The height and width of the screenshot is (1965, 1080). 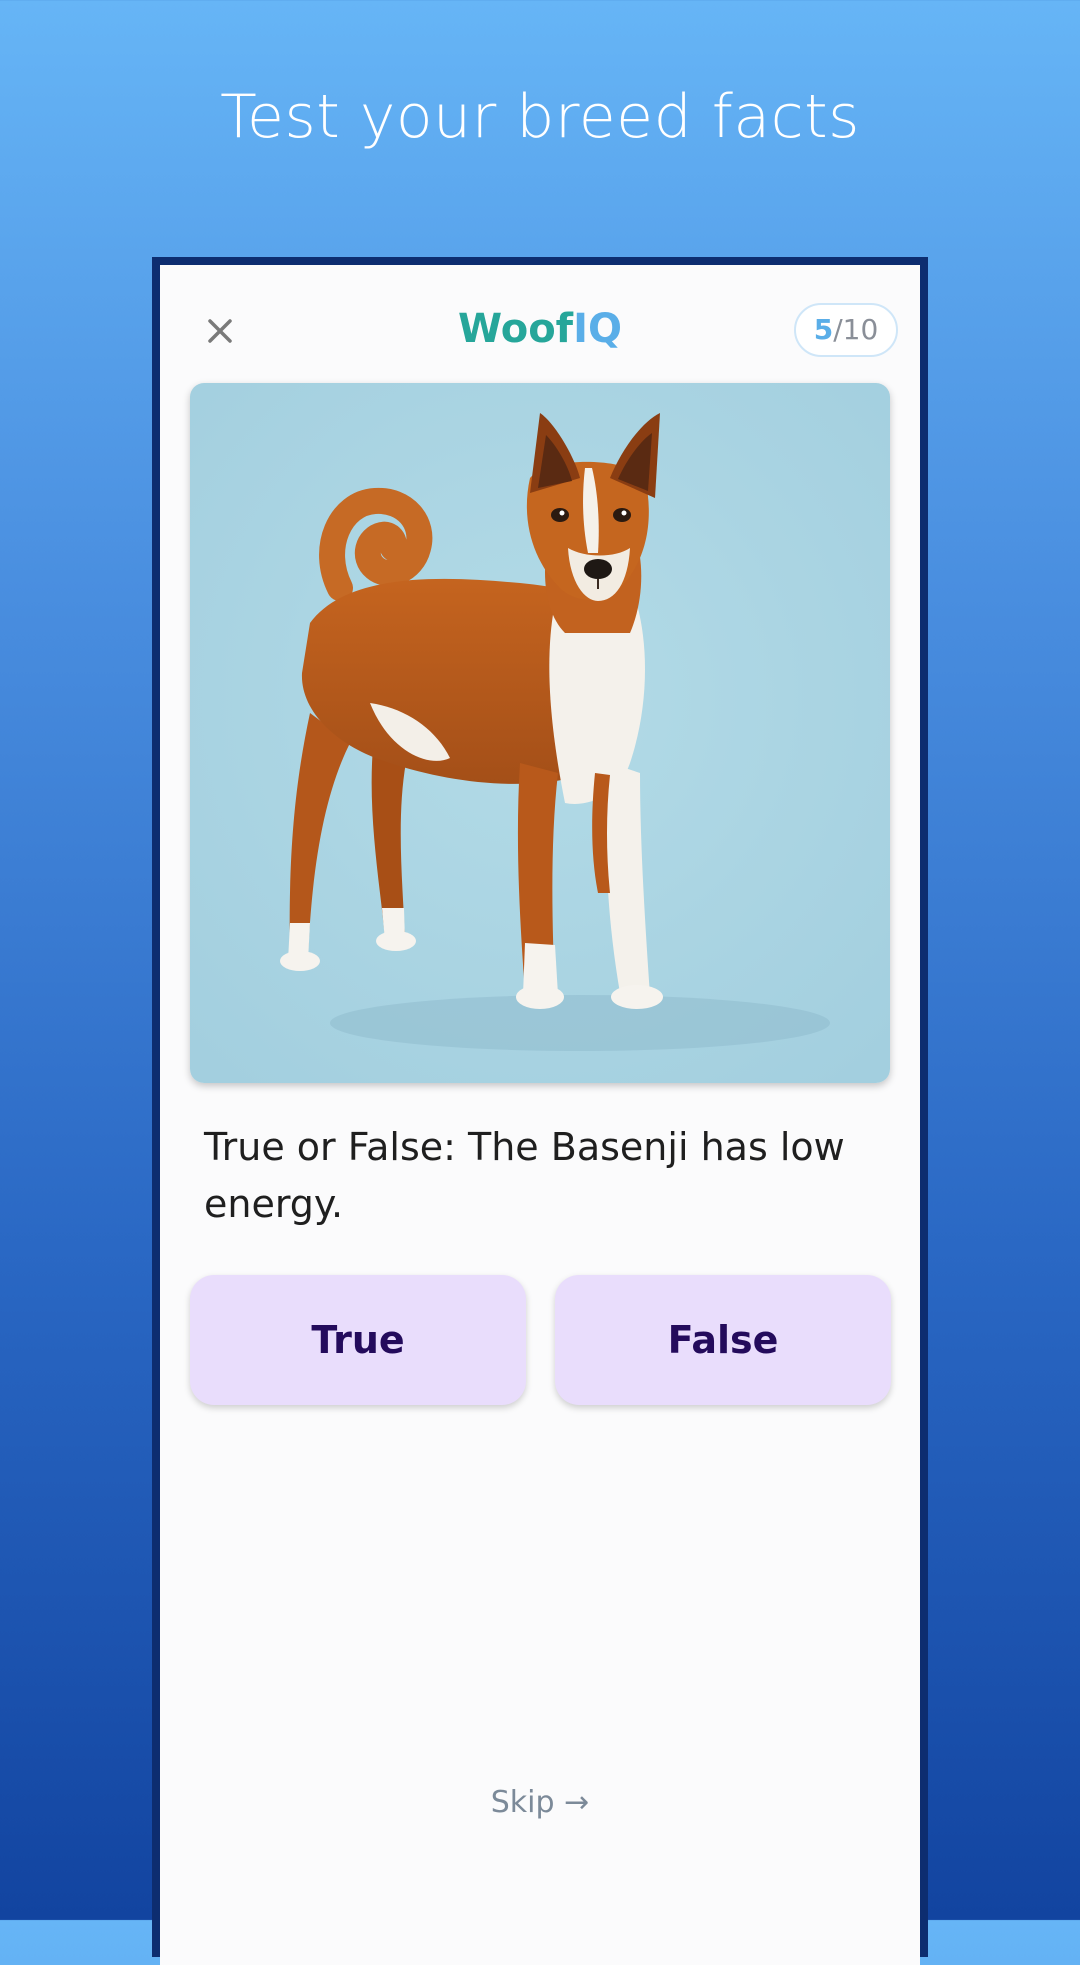 I want to click on progress-total: 10, so click(x=860, y=329).